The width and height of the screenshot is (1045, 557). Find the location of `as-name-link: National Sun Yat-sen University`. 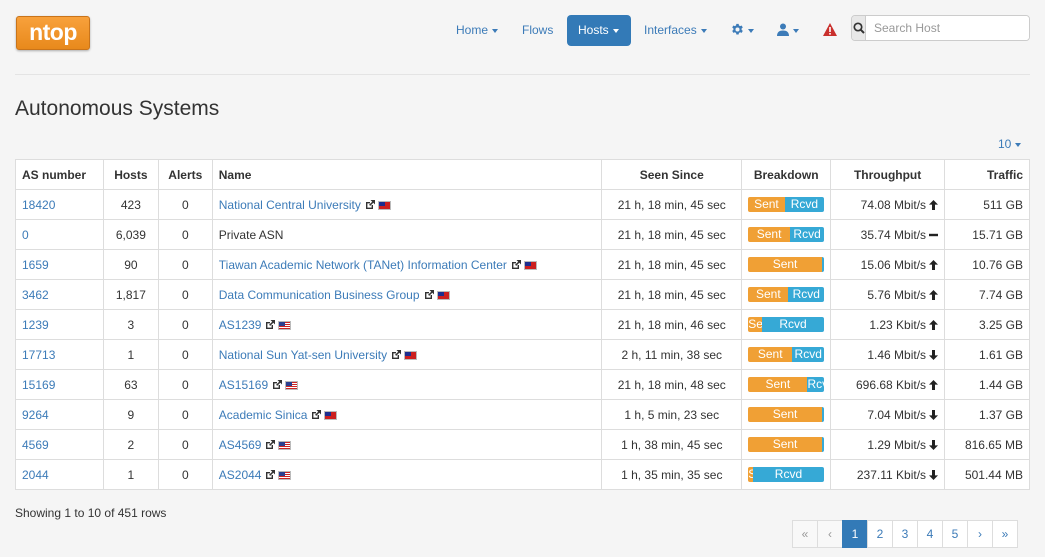

as-name-link: National Sun Yat-sen University is located at coordinates (303, 355).